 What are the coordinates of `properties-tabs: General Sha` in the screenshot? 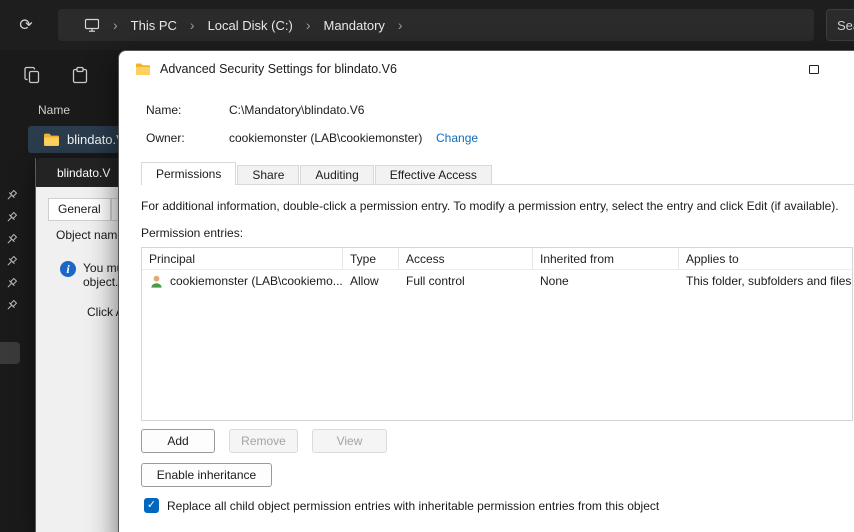 It's located at (84, 209).